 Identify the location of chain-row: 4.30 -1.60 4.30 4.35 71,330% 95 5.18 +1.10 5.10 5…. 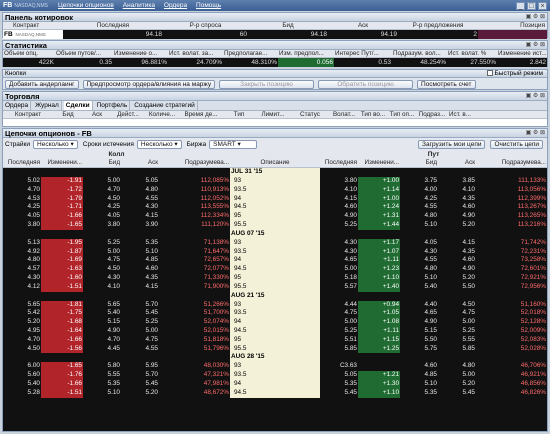
(275, 278).